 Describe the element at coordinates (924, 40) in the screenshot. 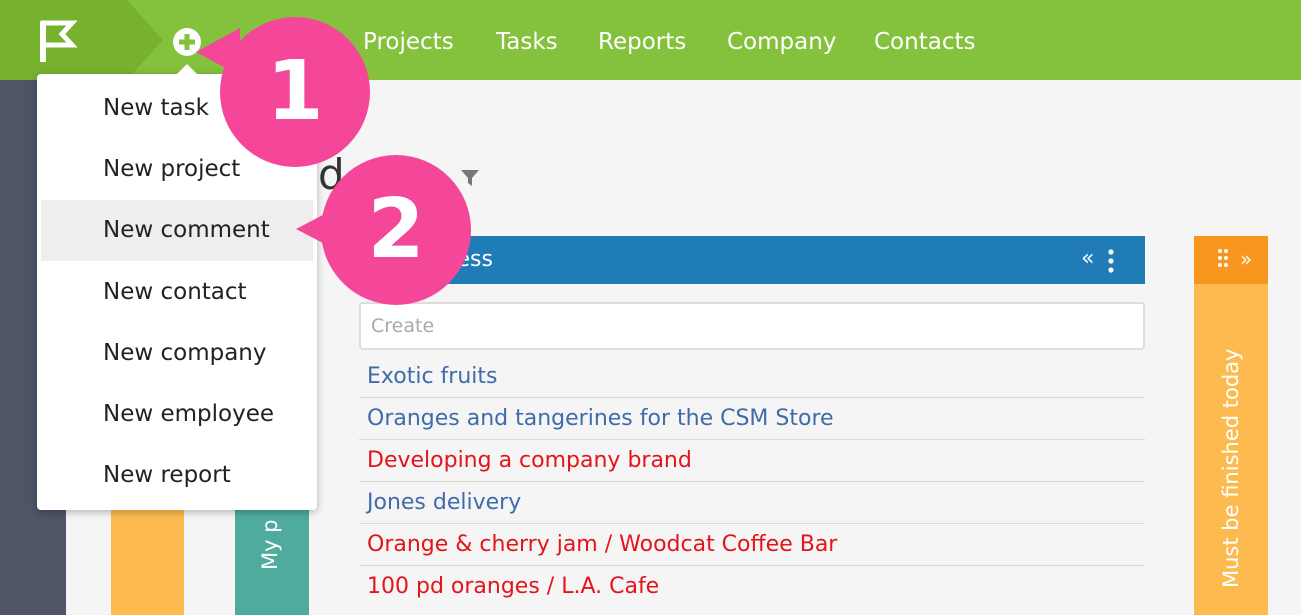

I see `nav-contacts: Contacts` at that location.